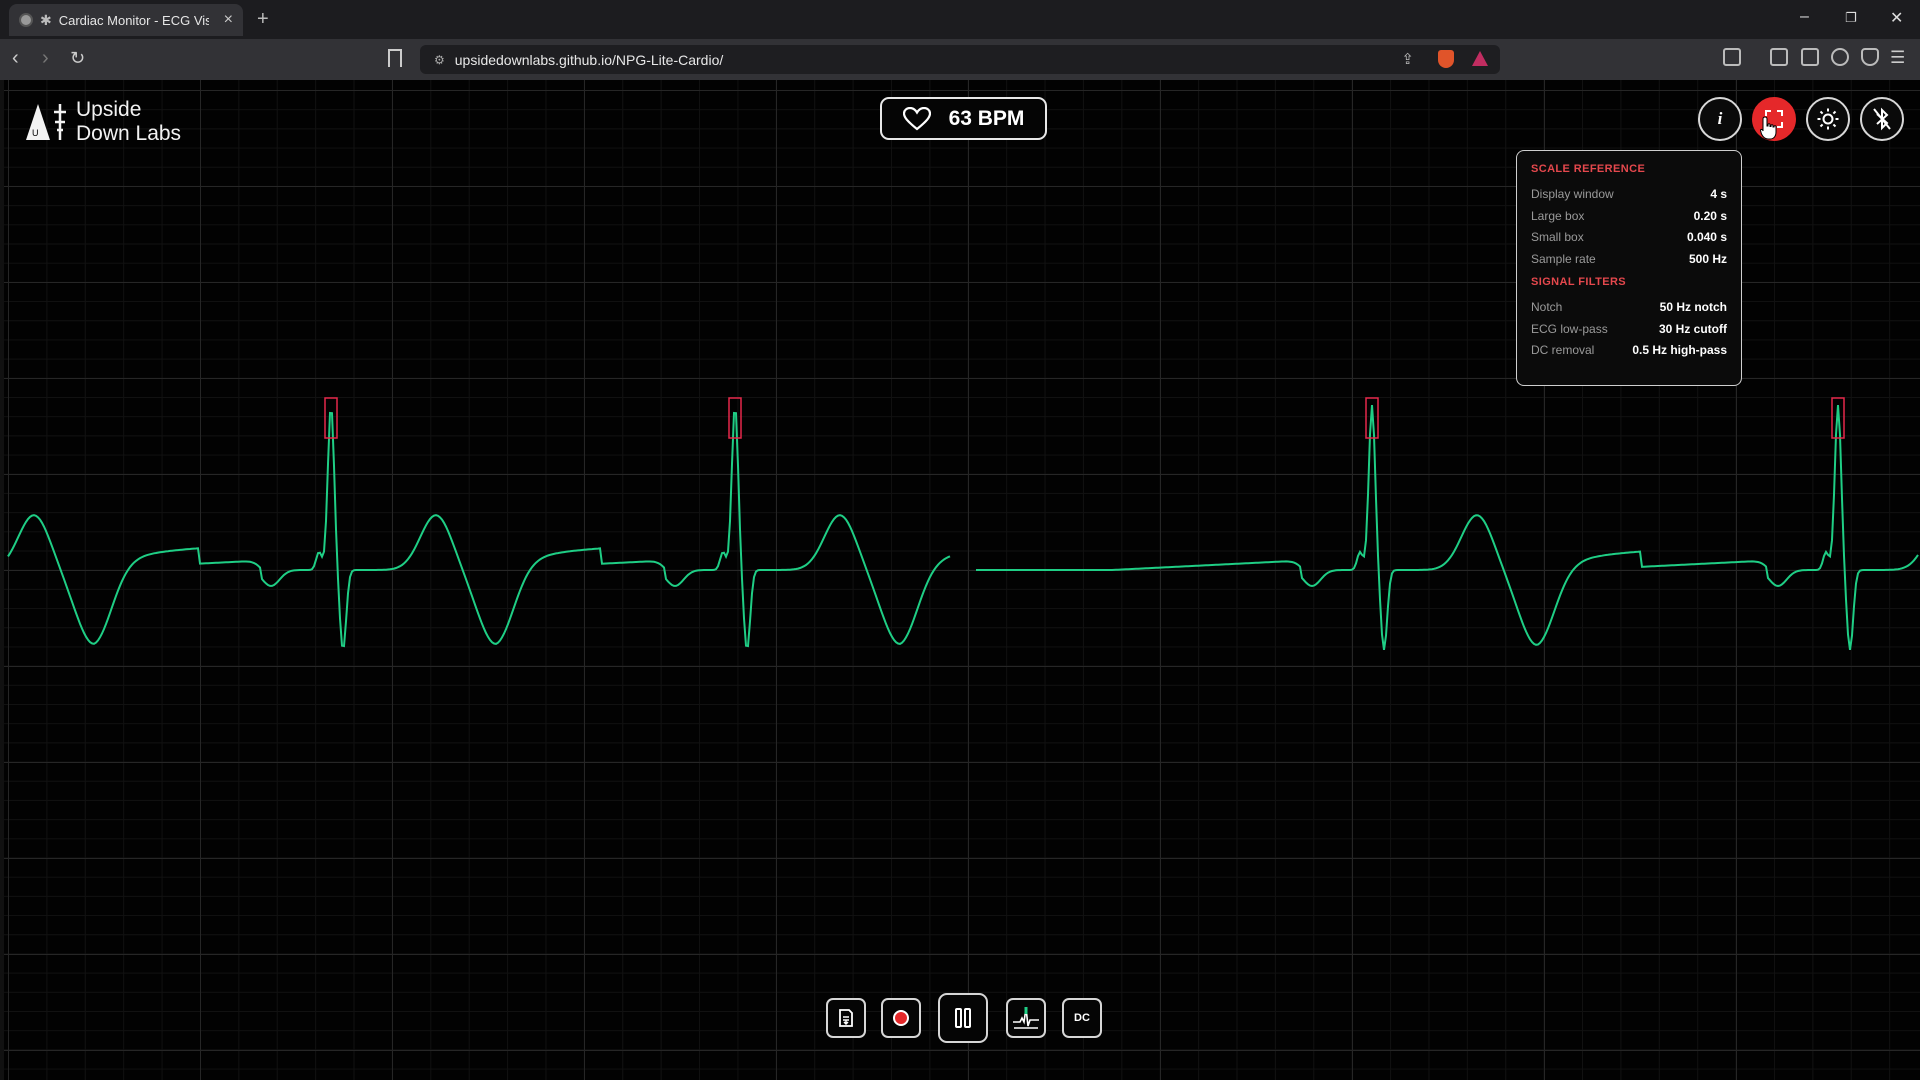  I want to click on restore-icon: ❐, so click(1851, 18).